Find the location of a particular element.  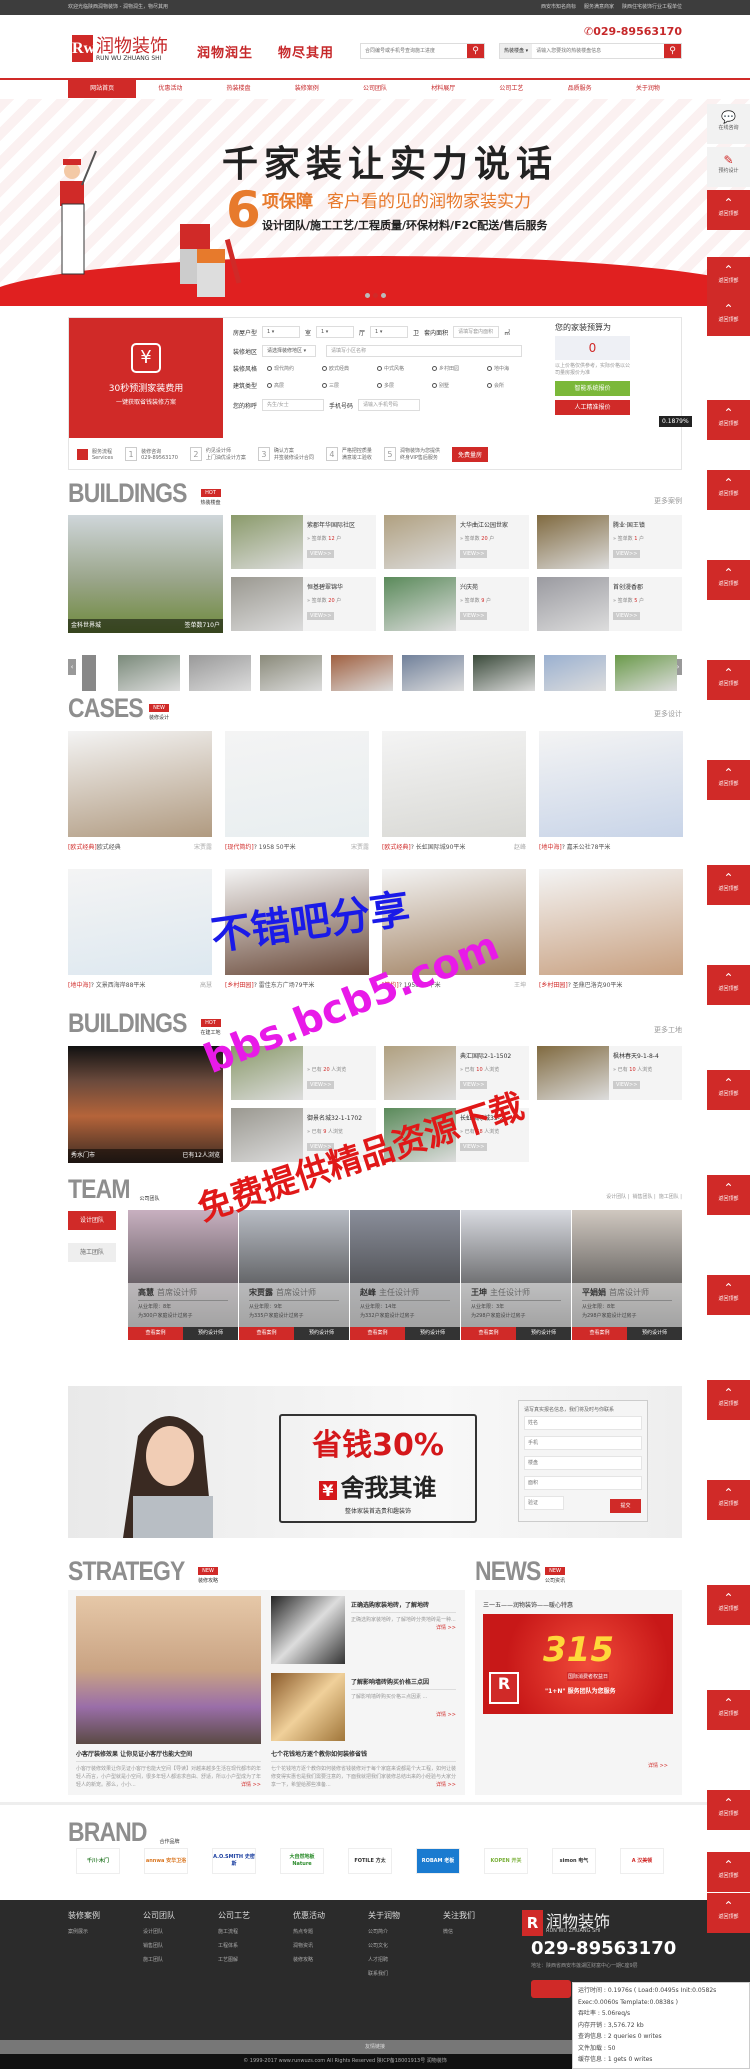

brand-logo: 千川·木门 is located at coordinates (98, 1861).